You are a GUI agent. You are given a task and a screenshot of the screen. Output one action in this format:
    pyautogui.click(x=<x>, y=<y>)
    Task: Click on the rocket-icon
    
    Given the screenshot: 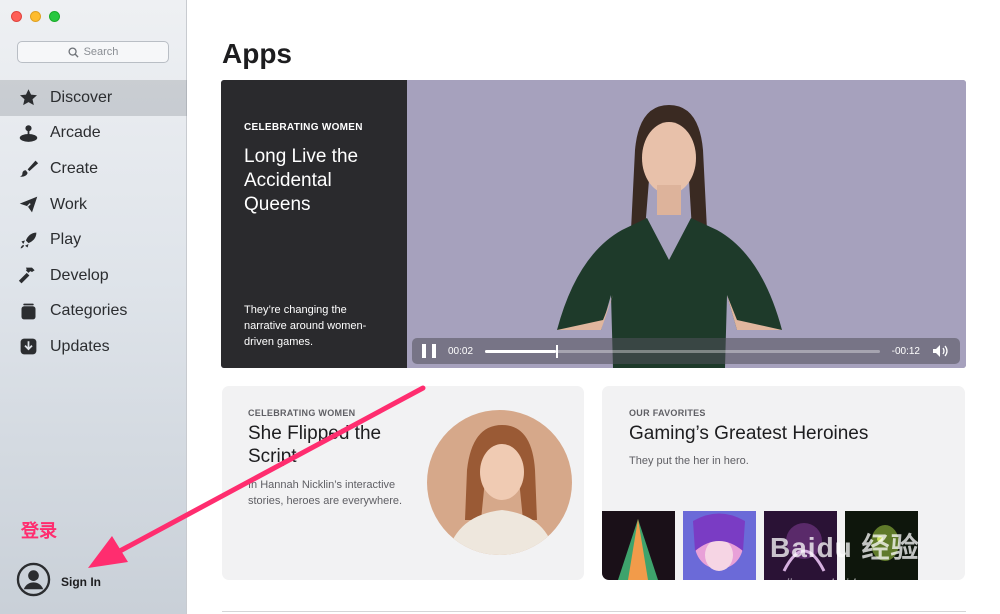 What is the action you would take?
    pyautogui.click(x=28, y=240)
    